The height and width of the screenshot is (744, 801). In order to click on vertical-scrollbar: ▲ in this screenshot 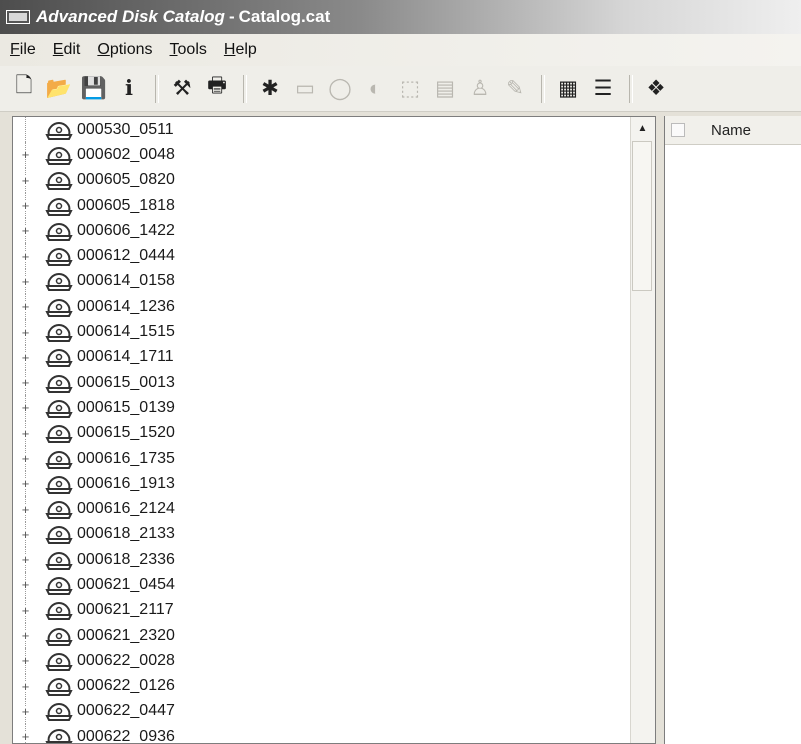, I will do `click(642, 430)`.